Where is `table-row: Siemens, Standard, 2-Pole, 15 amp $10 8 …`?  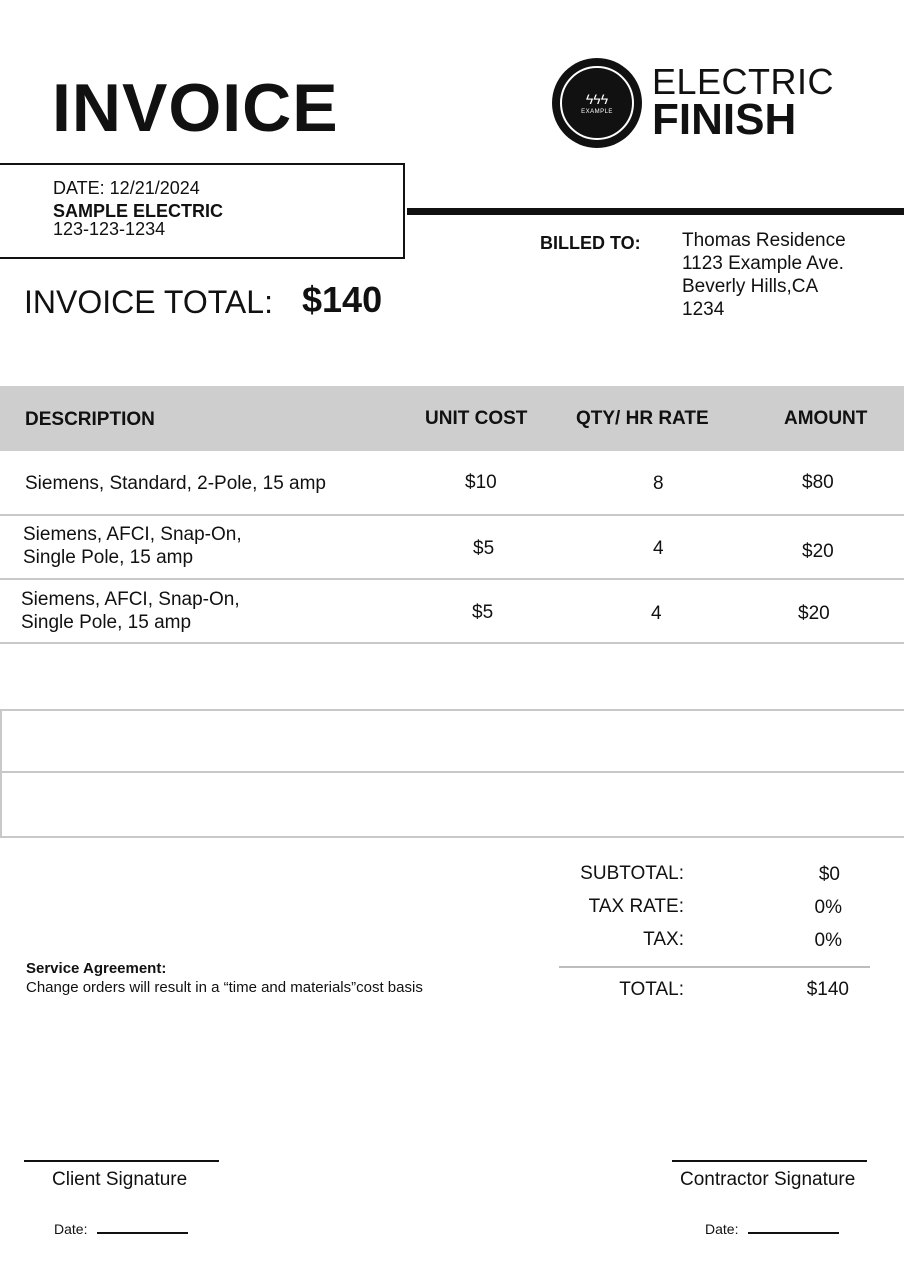
table-row: Siemens, Standard, 2-Pole, 15 amp $10 8 … is located at coordinates (452, 484).